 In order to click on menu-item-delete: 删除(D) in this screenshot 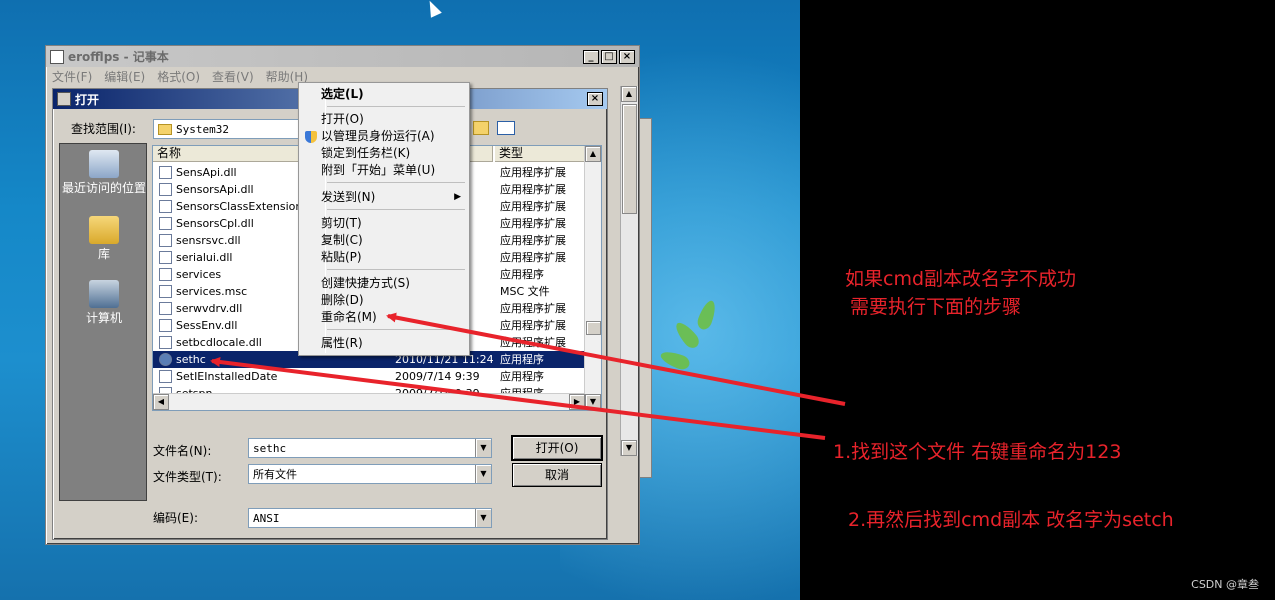, I will do `click(384, 300)`.